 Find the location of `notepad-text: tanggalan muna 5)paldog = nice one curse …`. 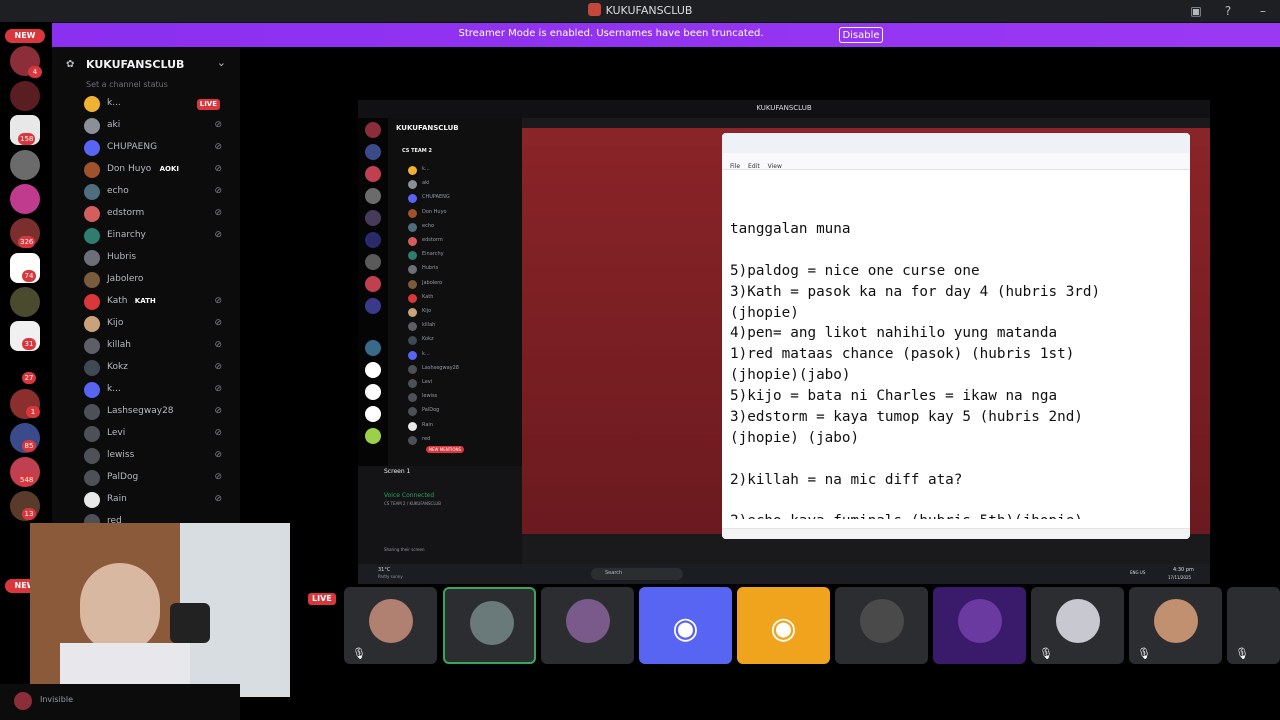

notepad-text: tanggalan muna 5)paldog = nice one curse … is located at coordinates (955, 369).